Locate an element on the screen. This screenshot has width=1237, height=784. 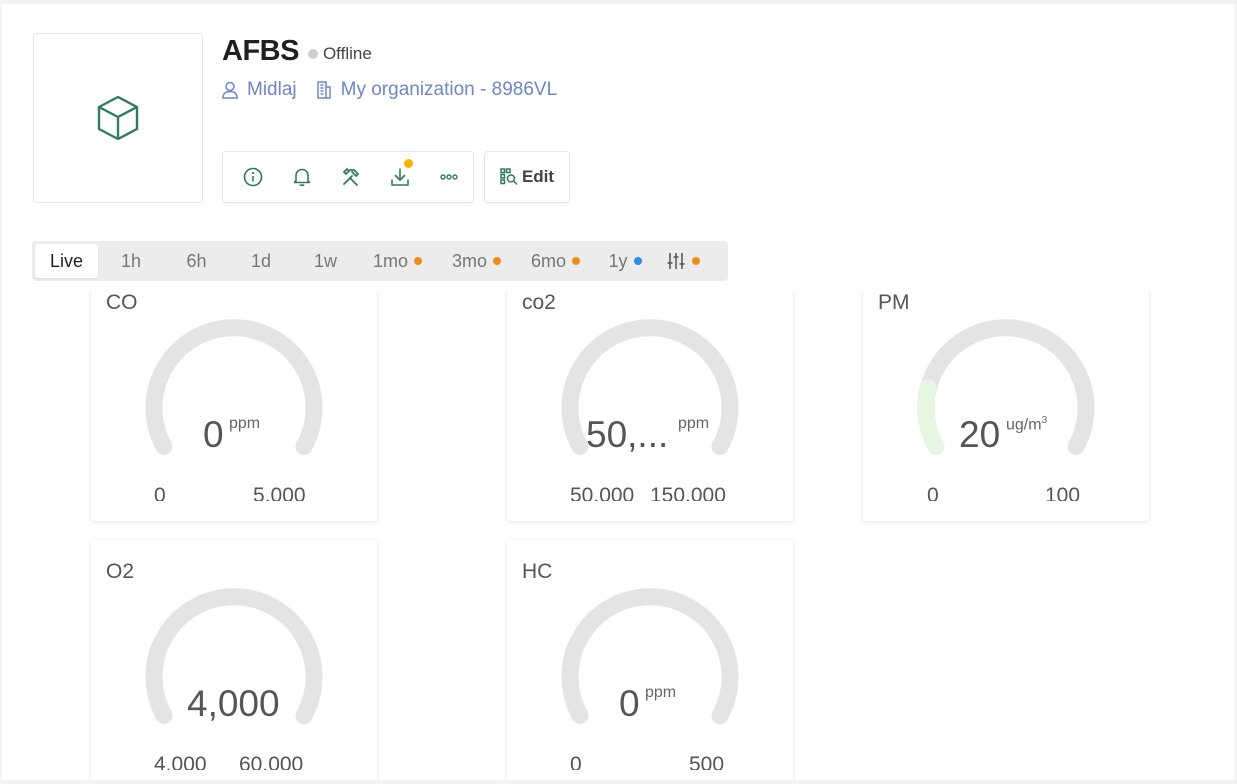
widget-co2: co2 50,... ppm 50,000 150,000 is located at coordinates (650, 406).